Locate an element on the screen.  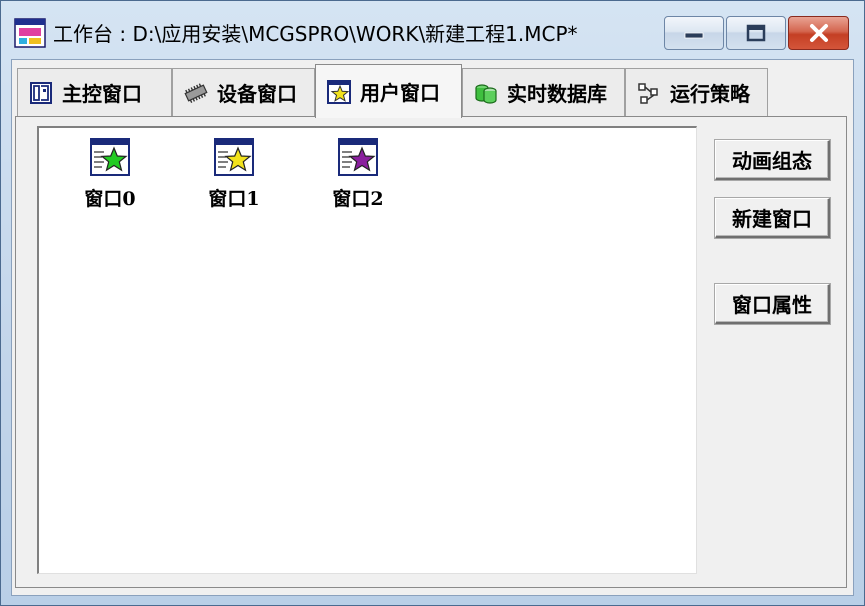
database-icon is located at coordinates (486, 93).